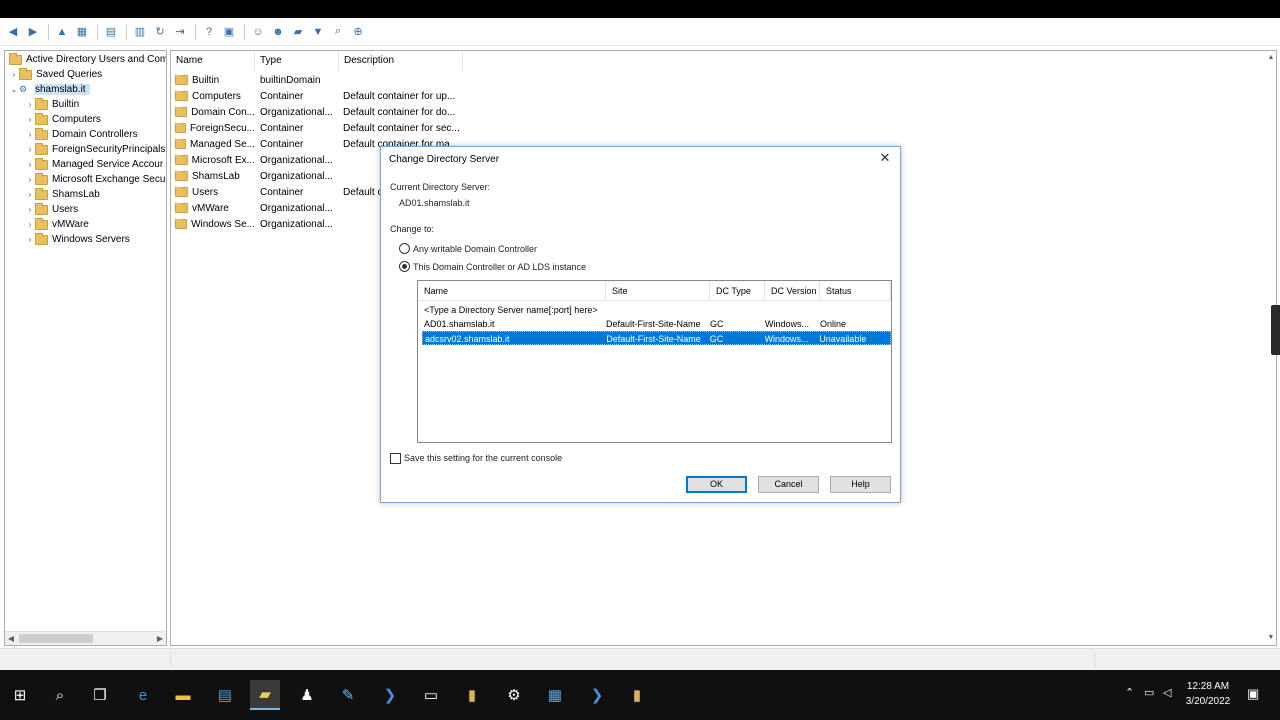  What do you see at coordinates (183, 695) in the screenshot?
I see `file-explorer-icon: ▬` at bounding box center [183, 695].